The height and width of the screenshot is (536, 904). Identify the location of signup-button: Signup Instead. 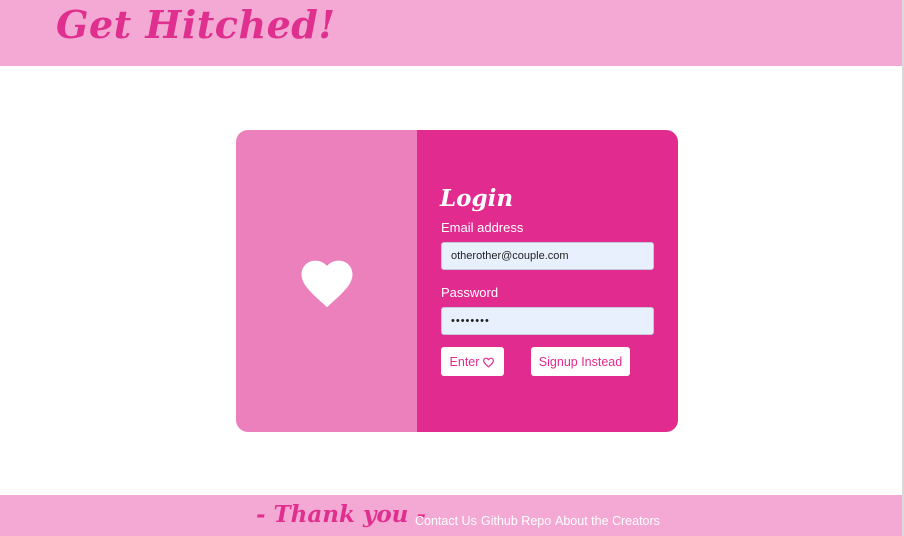
(580, 361).